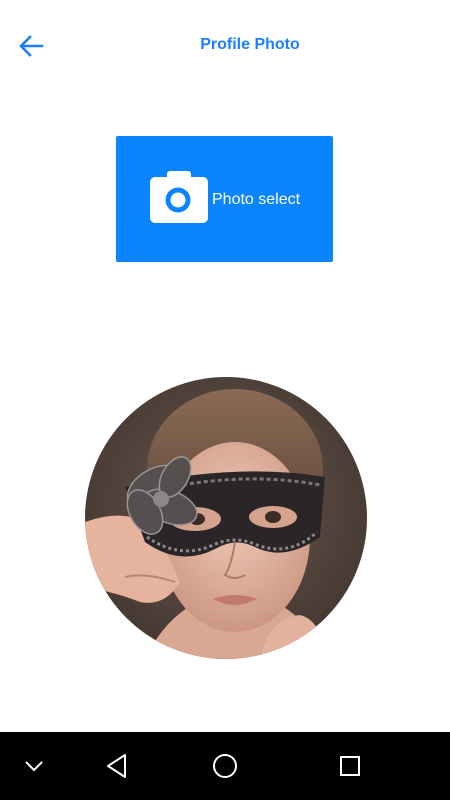 This screenshot has height=800, width=450. Describe the element at coordinates (250, 44) in the screenshot. I see `page-title: Profile Photo` at that location.